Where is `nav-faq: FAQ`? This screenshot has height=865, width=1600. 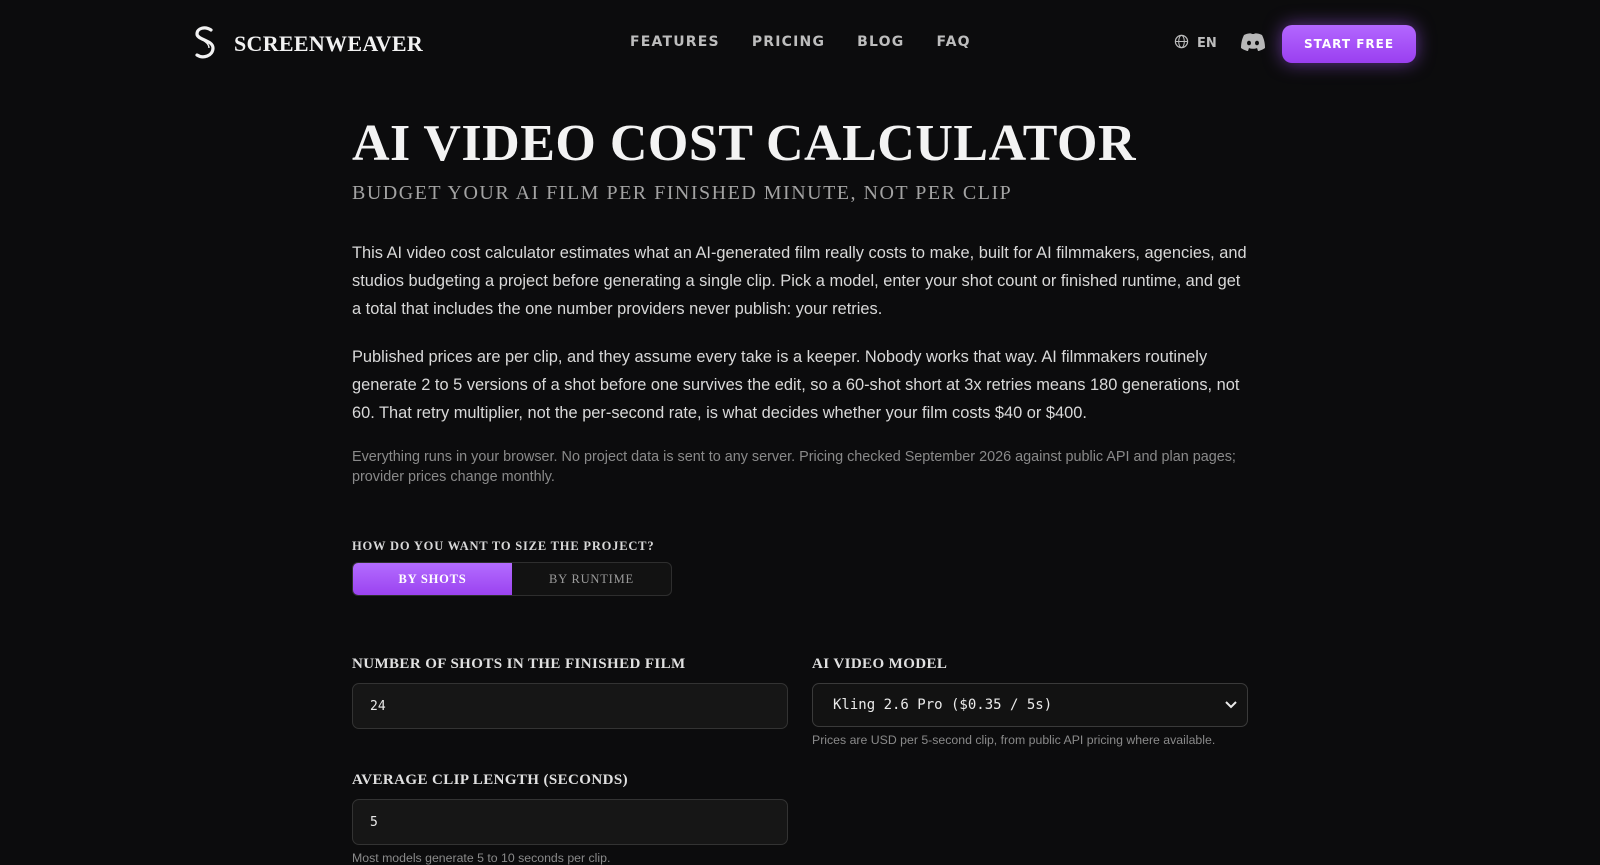 nav-faq: FAQ is located at coordinates (953, 42).